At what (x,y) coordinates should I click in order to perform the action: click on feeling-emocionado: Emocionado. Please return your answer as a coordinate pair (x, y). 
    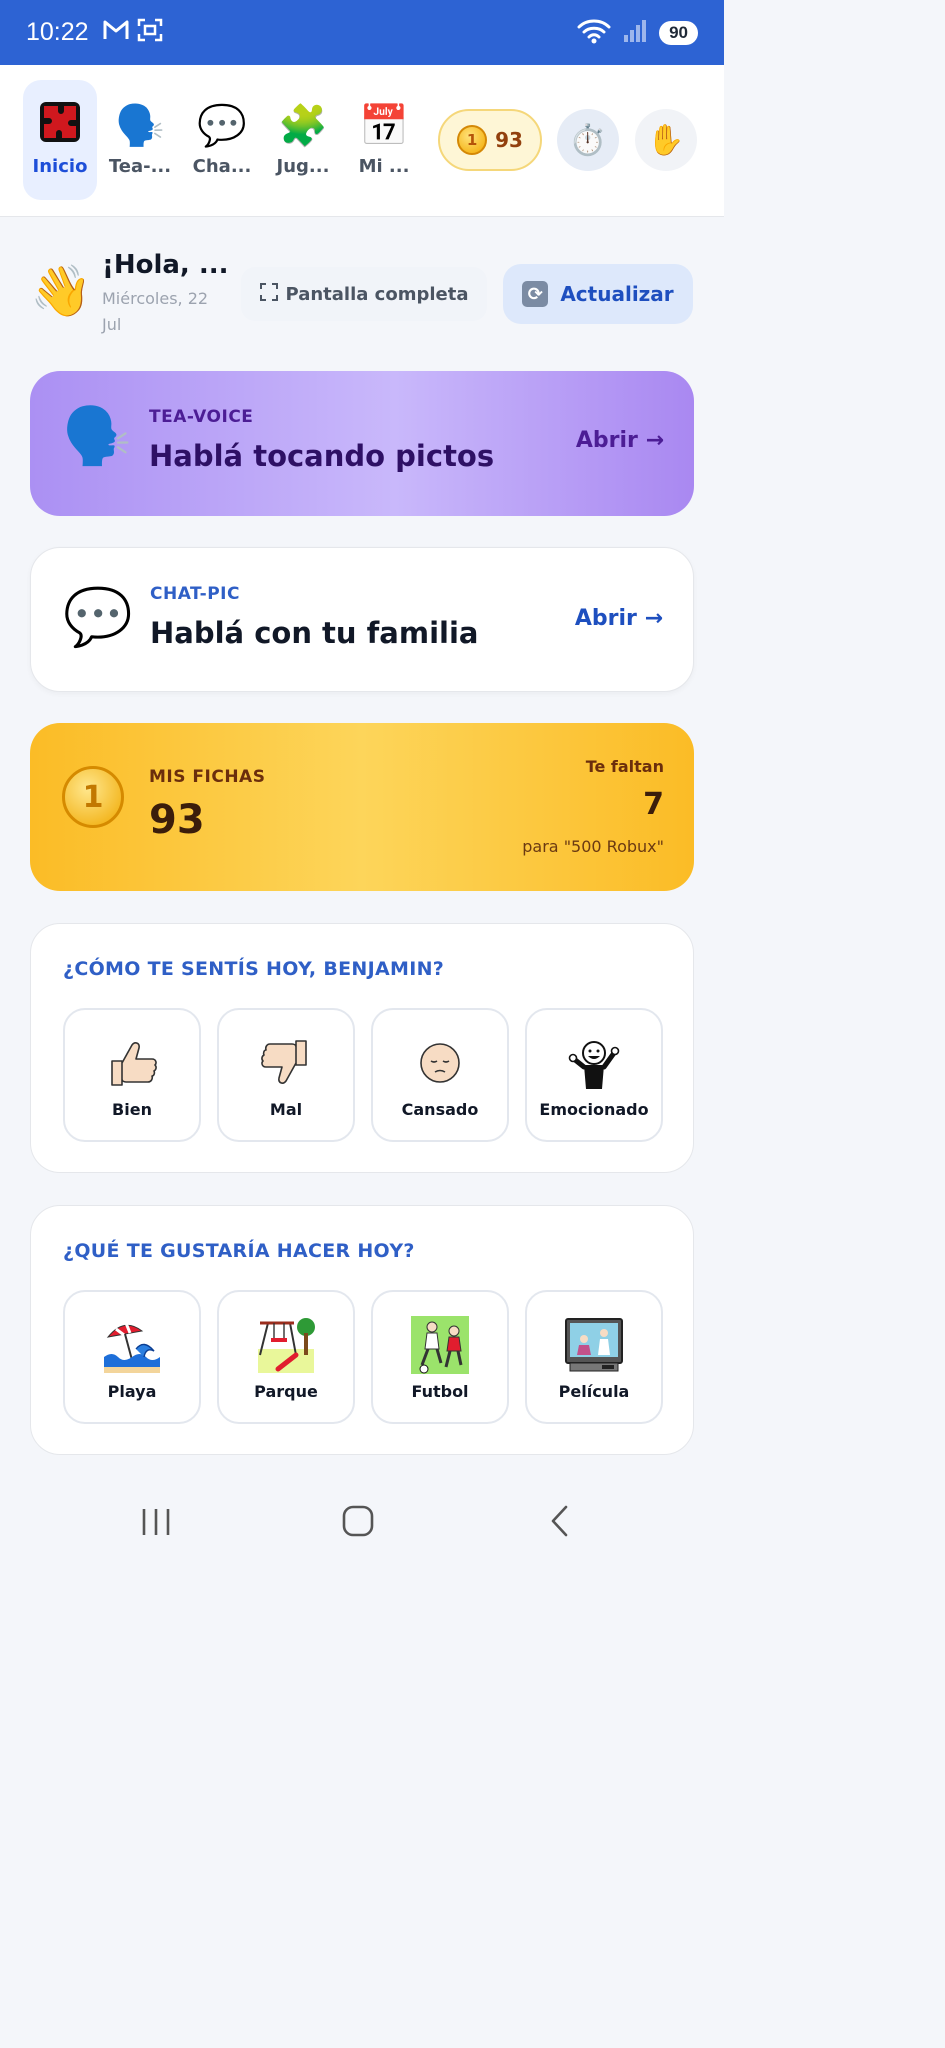
    Looking at the image, I should click on (594, 1075).